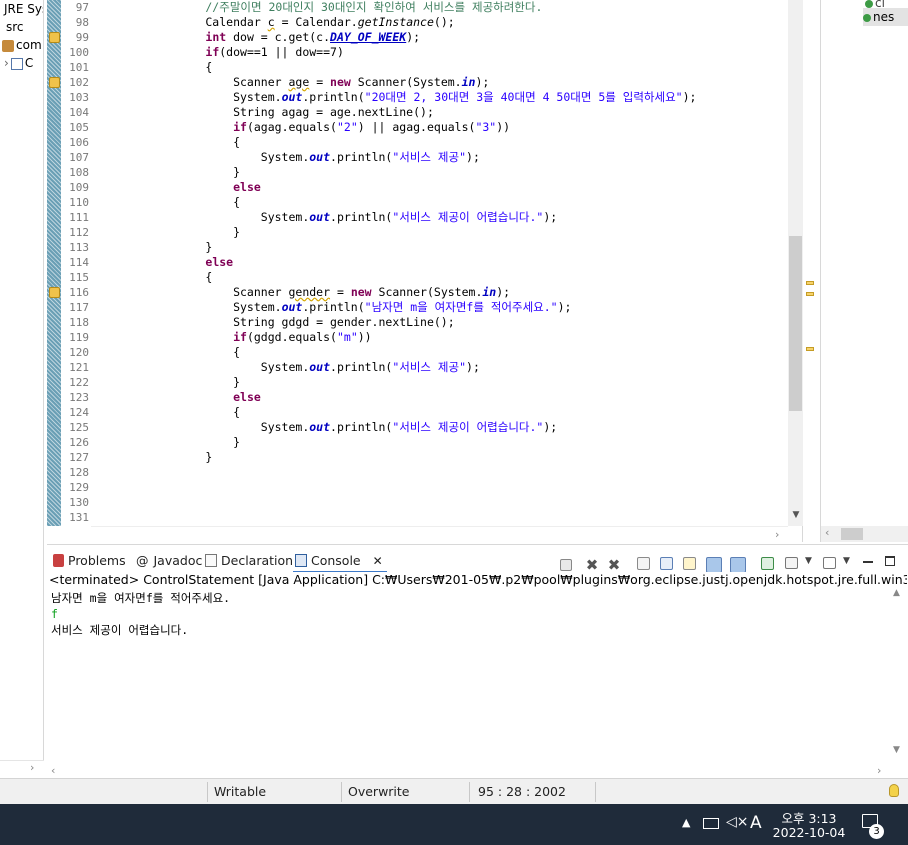 The image size is (908, 845). What do you see at coordinates (336, 560) in the screenshot?
I see `tab-label: Console` at bounding box center [336, 560].